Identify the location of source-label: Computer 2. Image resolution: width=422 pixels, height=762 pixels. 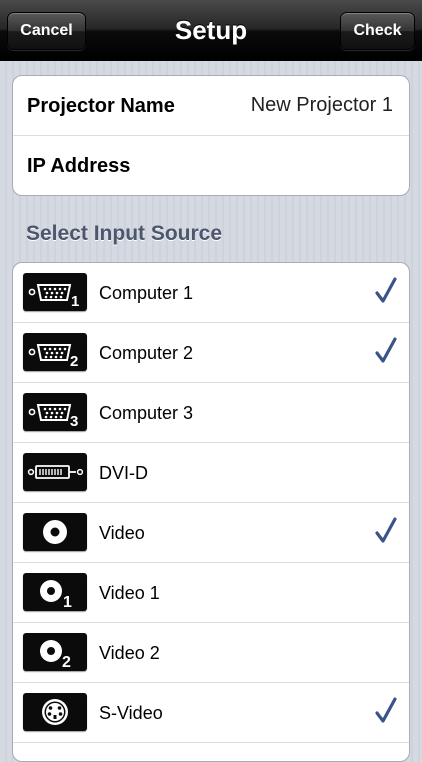
(146, 353).